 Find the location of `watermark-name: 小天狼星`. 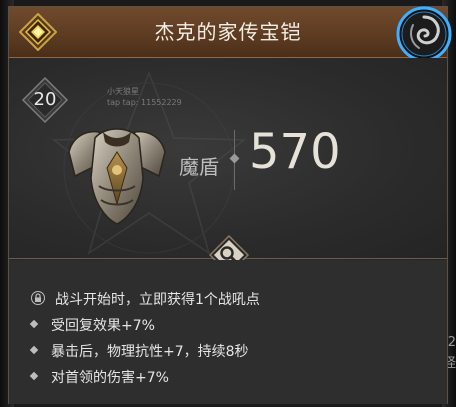

watermark-name: 小天狼星 is located at coordinates (123, 91).